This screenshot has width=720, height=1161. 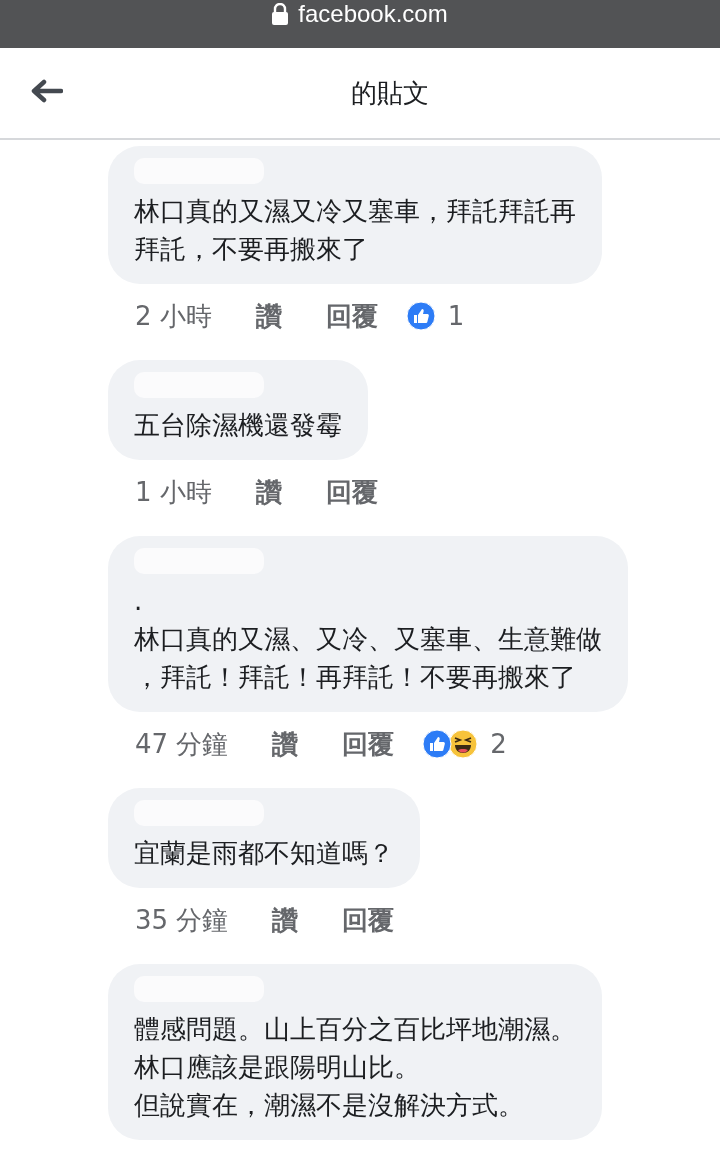 What do you see at coordinates (355, 1029) in the screenshot?
I see `comment-text: 體感問題。山上百分之百比坪地潮濕。` at bounding box center [355, 1029].